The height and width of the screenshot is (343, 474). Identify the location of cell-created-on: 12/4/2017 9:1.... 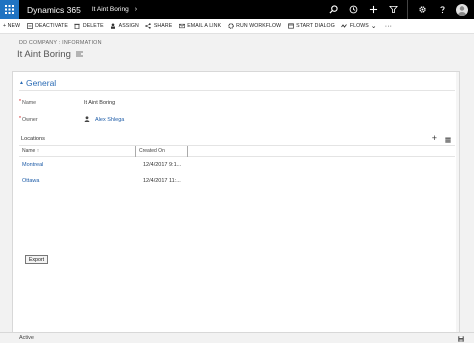
(162, 165).